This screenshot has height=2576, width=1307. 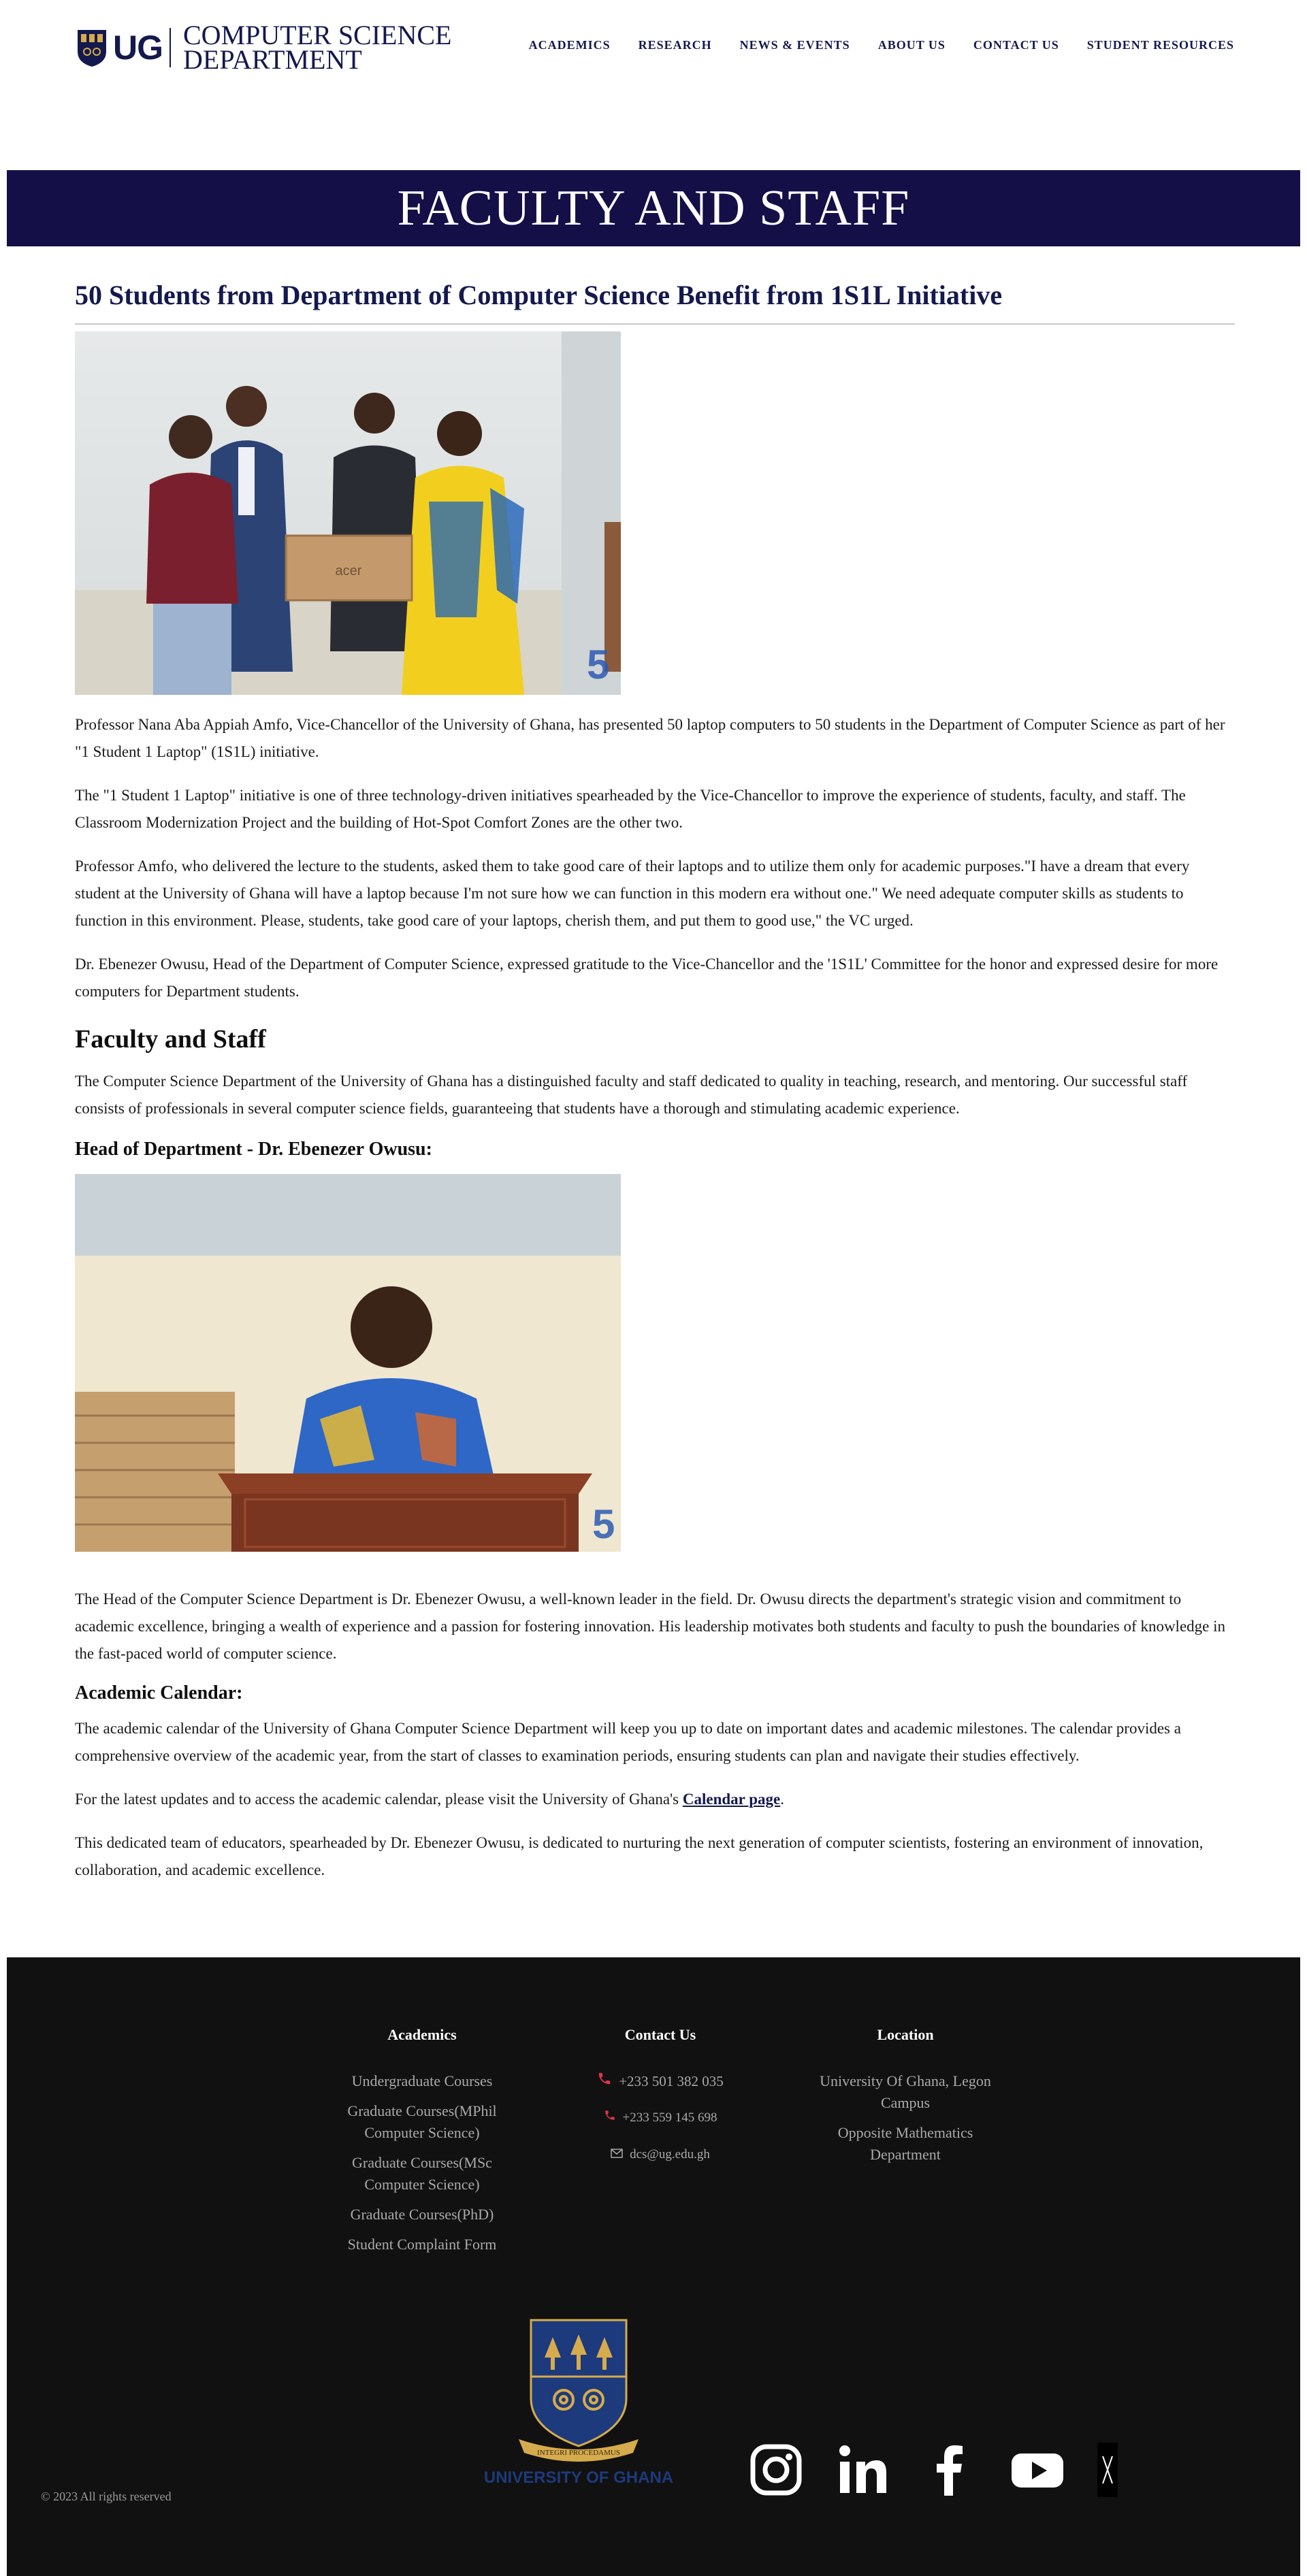 What do you see at coordinates (732, 1799) in the screenshot?
I see `calendar-page-link: Calendar page` at bounding box center [732, 1799].